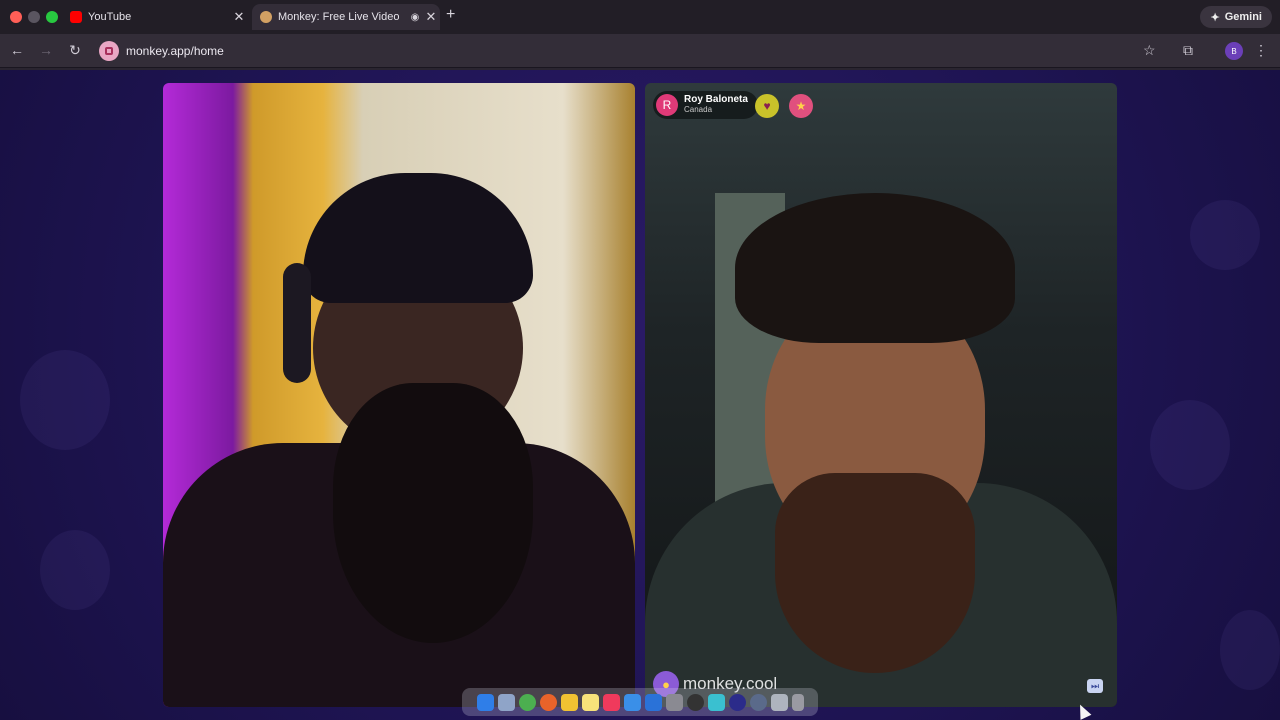 The height and width of the screenshot is (720, 1280). I want to click on site-info-icon, so click(109, 51).